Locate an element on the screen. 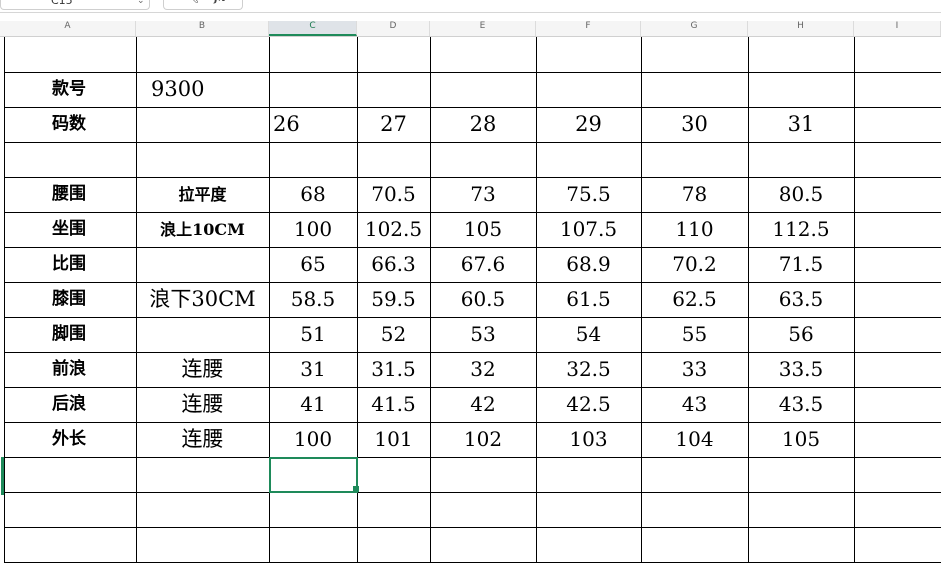 This screenshot has height=563, width=941. size-header-cell: 28 is located at coordinates (483, 124).